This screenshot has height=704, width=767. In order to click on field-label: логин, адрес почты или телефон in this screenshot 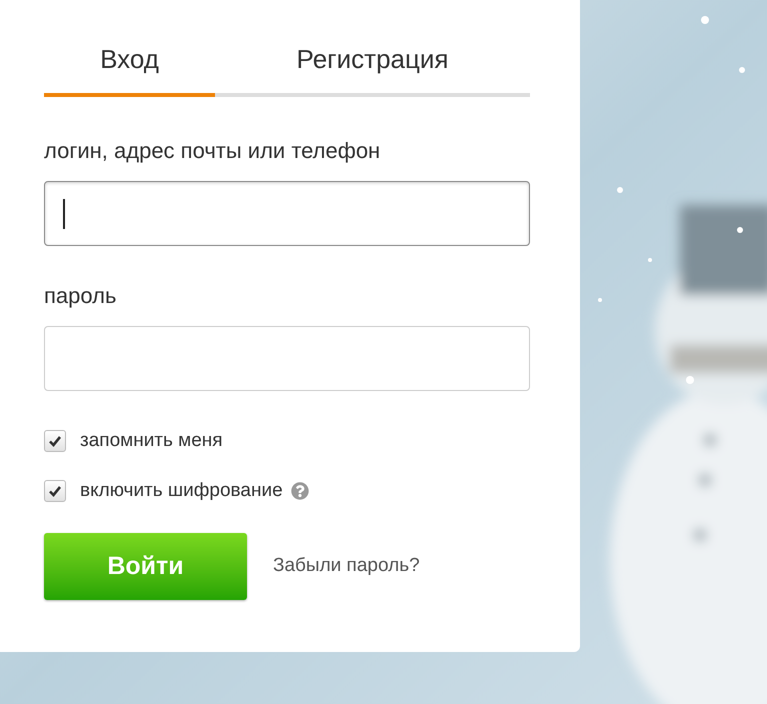, I will do `click(213, 151)`.